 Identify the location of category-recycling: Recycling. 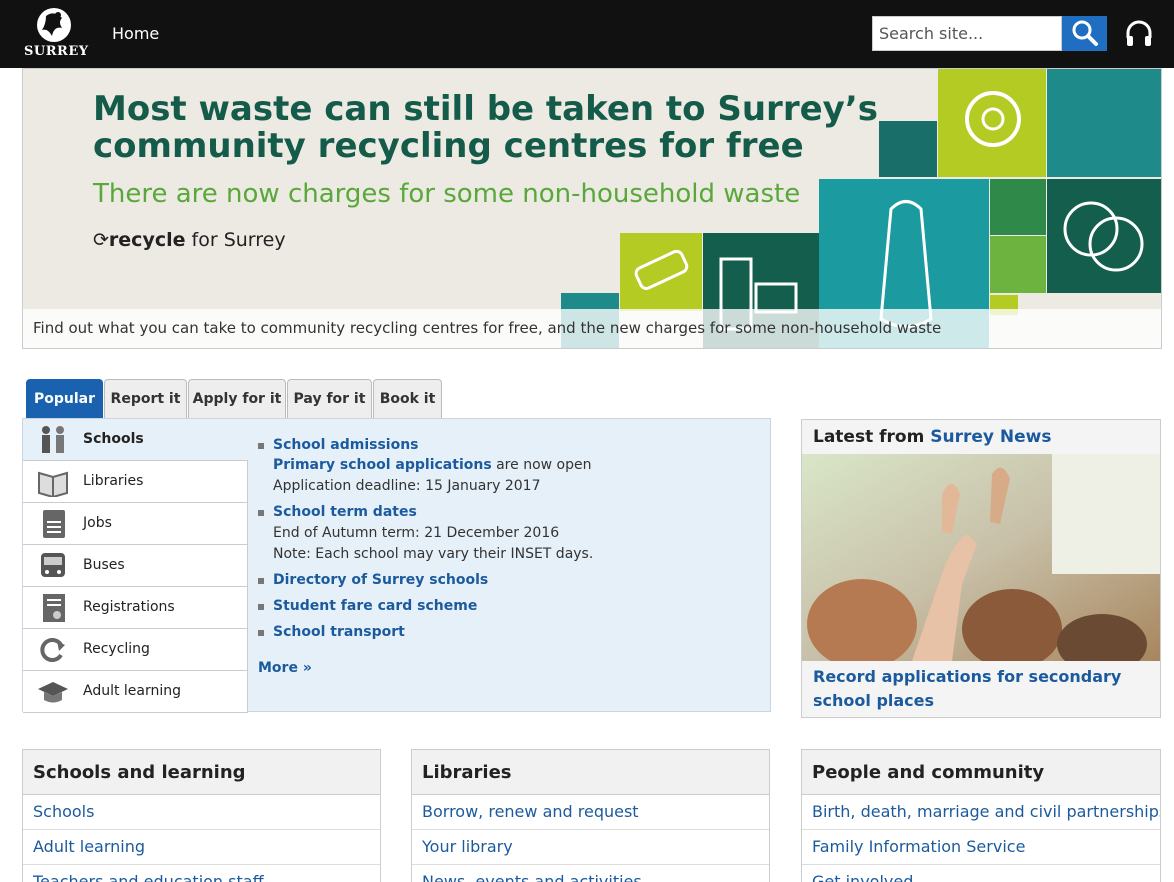
(135, 650).